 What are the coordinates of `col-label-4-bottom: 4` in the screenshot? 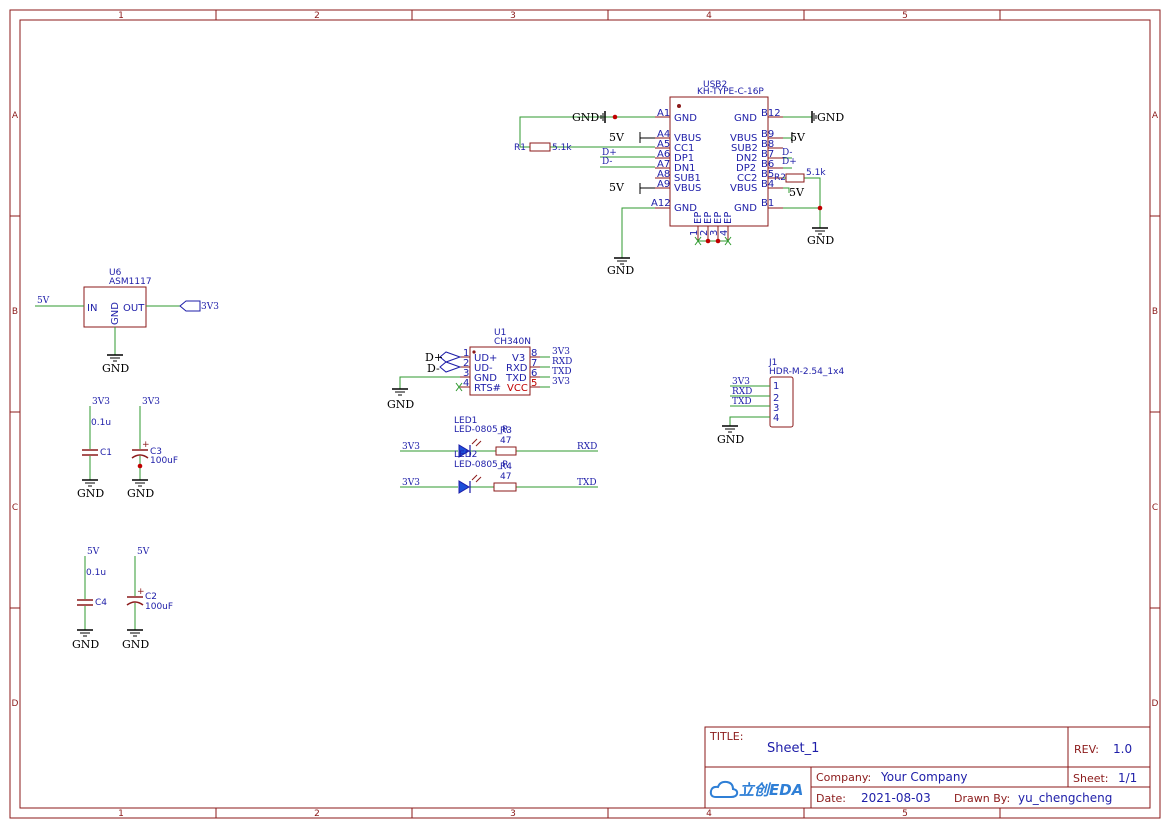 It's located at (709, 814).